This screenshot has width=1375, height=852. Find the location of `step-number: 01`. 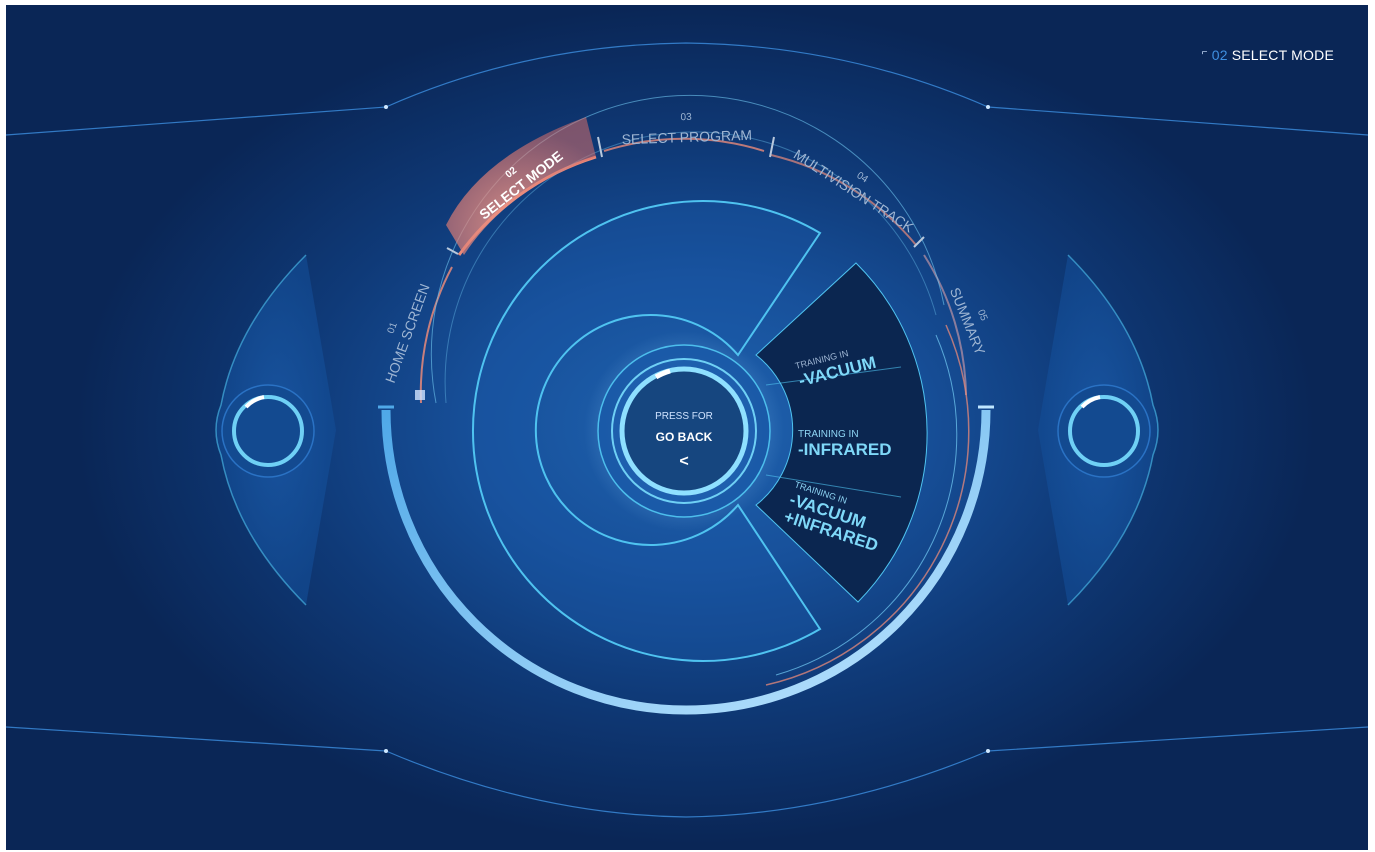

step-number: 01 is located at coordinates (393, 327).